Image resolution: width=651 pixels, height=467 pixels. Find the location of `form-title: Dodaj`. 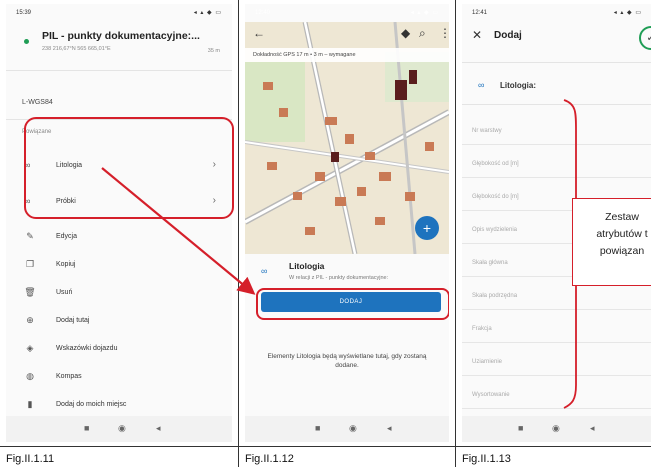

form-title: Dodaj is located at coordinates (508, 35).